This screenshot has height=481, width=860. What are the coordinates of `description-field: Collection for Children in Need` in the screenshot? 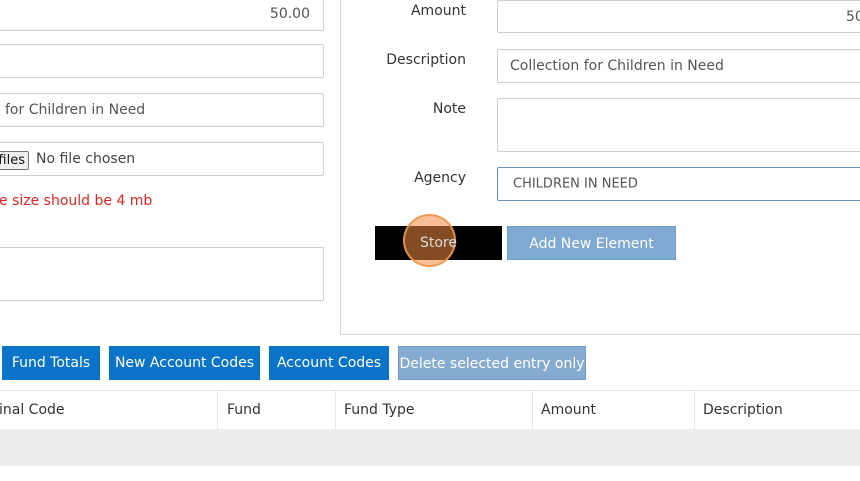 It's located at (678, 66).